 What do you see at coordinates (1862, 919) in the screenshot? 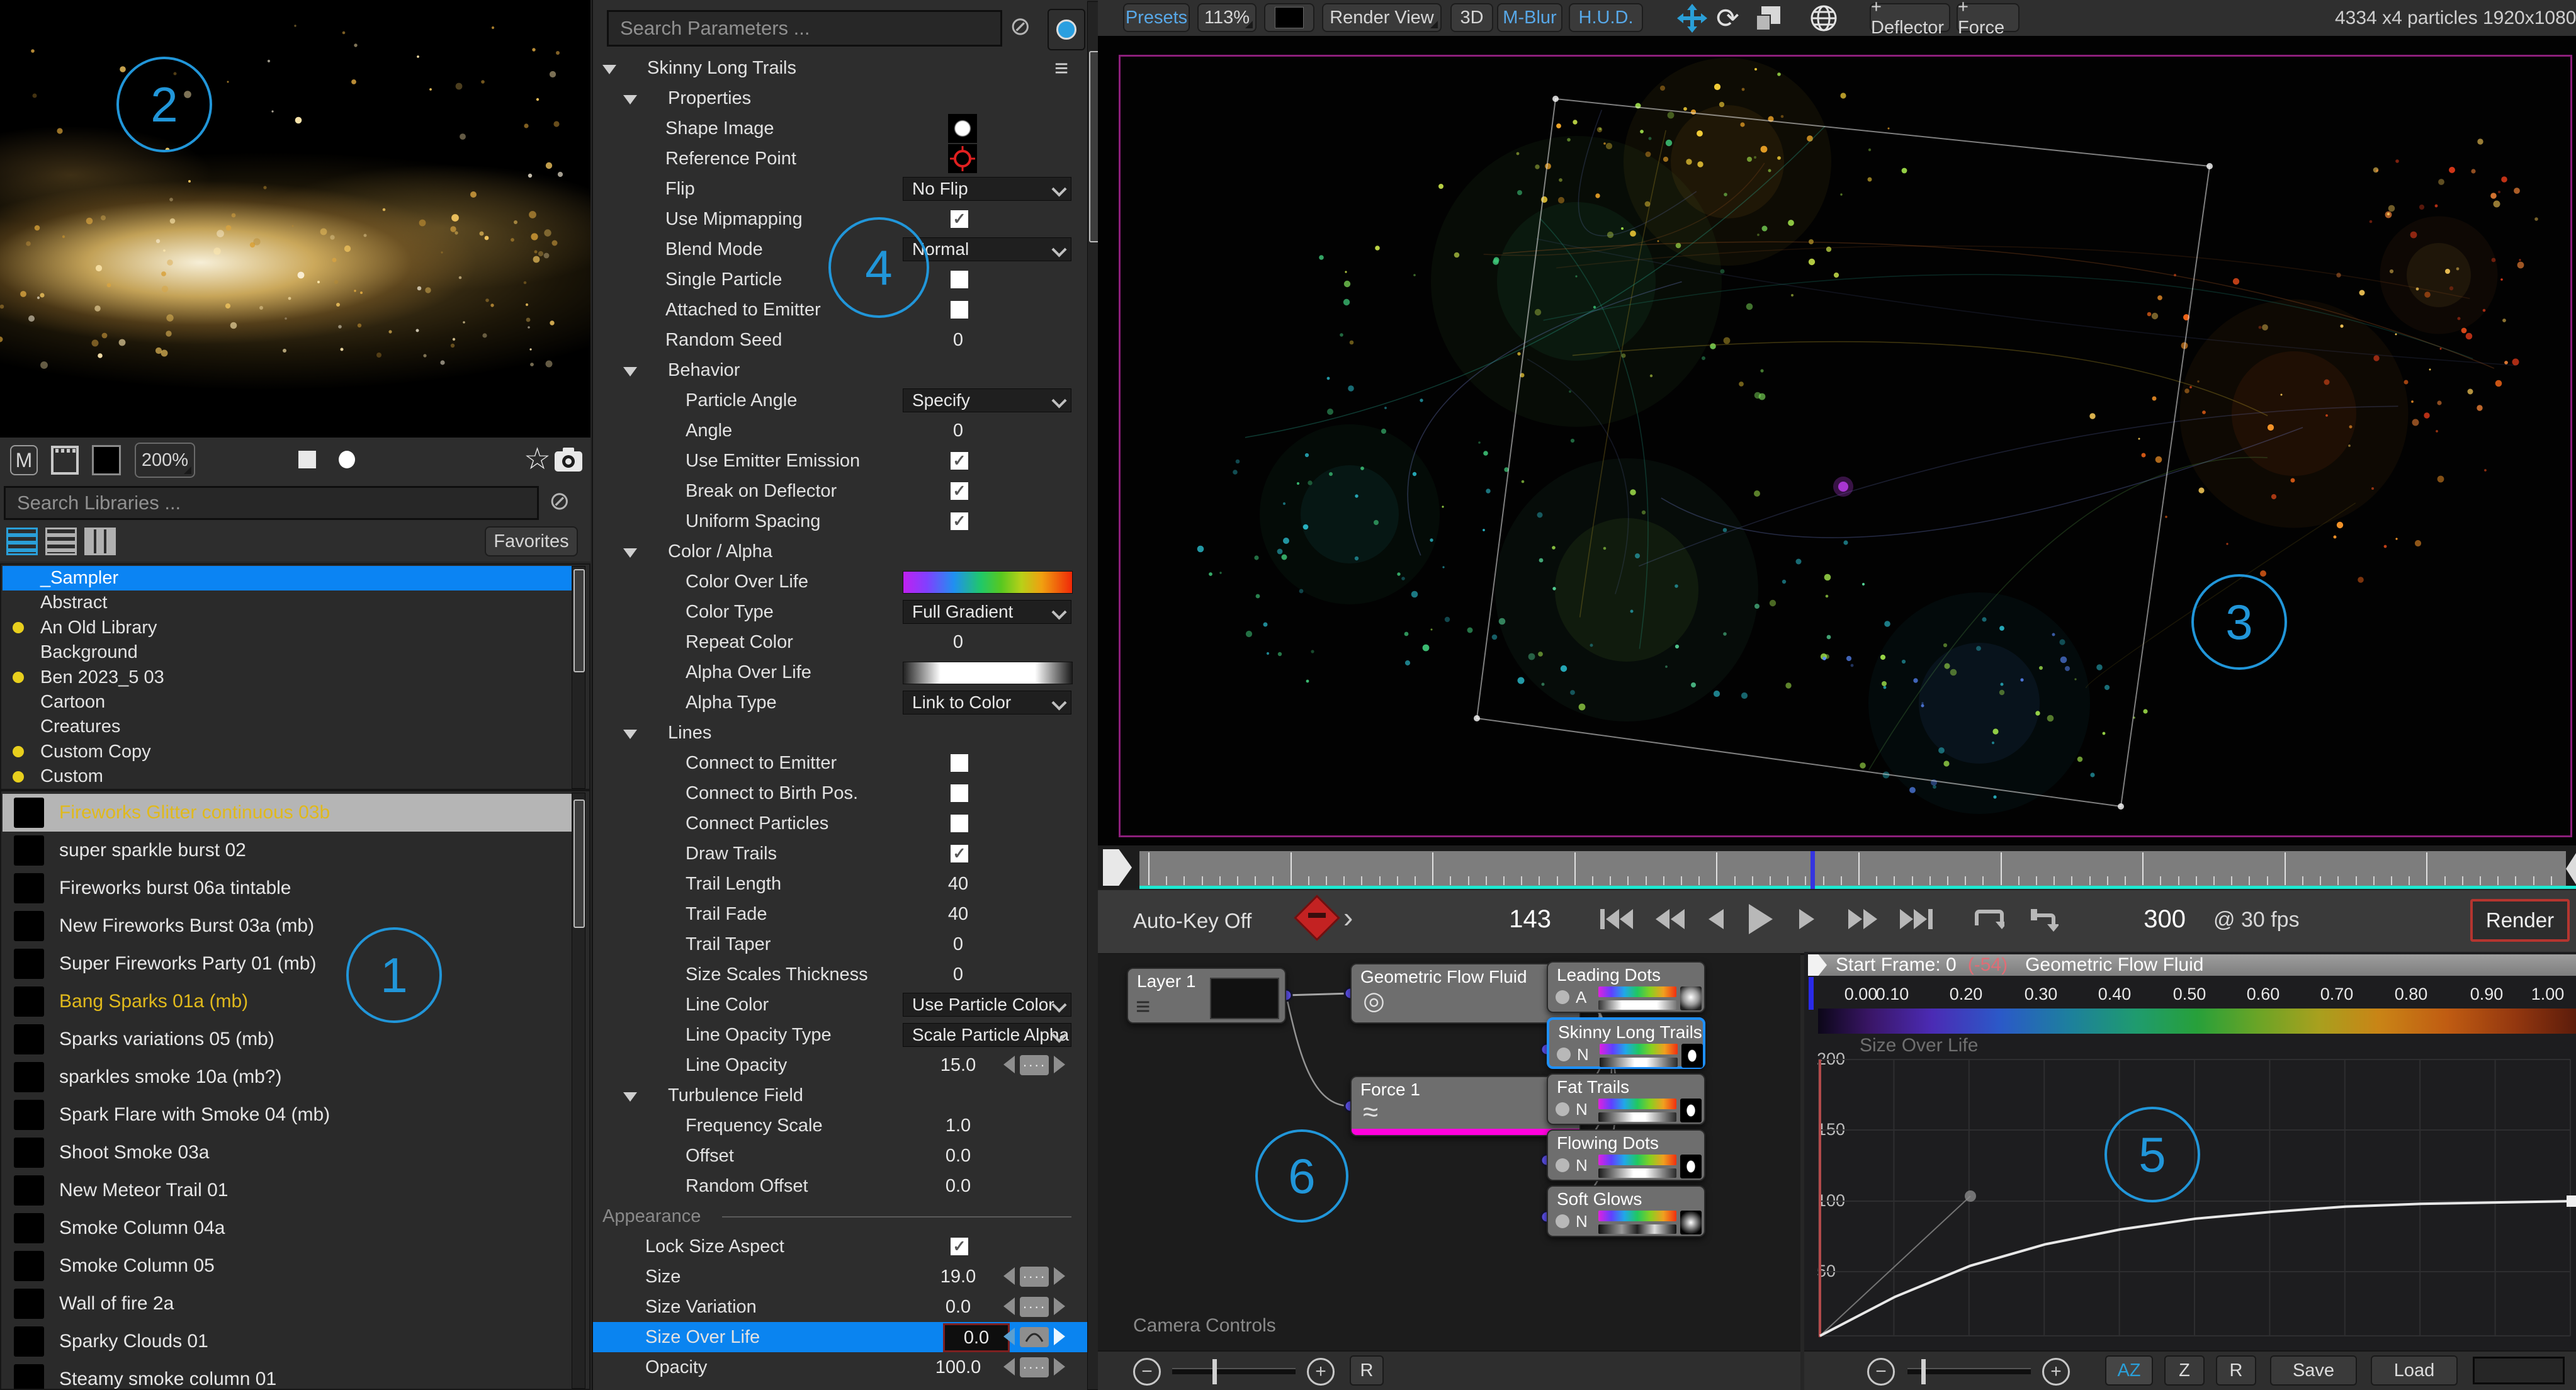
I see `fast-forward-button` at bounding box center [1862, 919].